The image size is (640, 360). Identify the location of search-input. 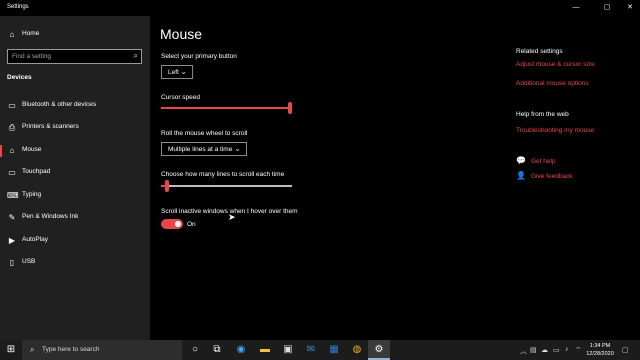
(67, 56).